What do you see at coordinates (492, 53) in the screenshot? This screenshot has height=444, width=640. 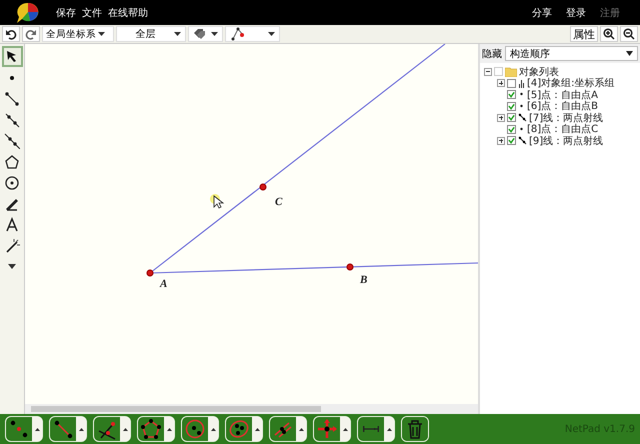 I see `hide-label: 隐藏` at bounding box center [492, 53].